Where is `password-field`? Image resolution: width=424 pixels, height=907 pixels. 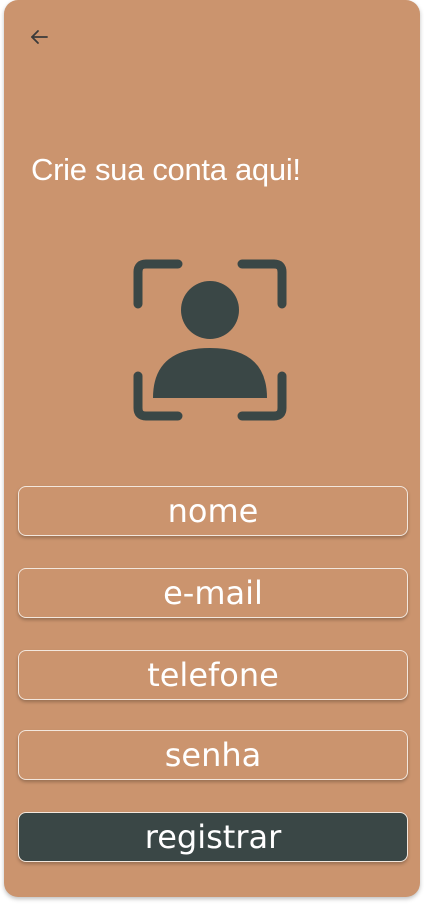
password-field is located at coordinates (213, 755).